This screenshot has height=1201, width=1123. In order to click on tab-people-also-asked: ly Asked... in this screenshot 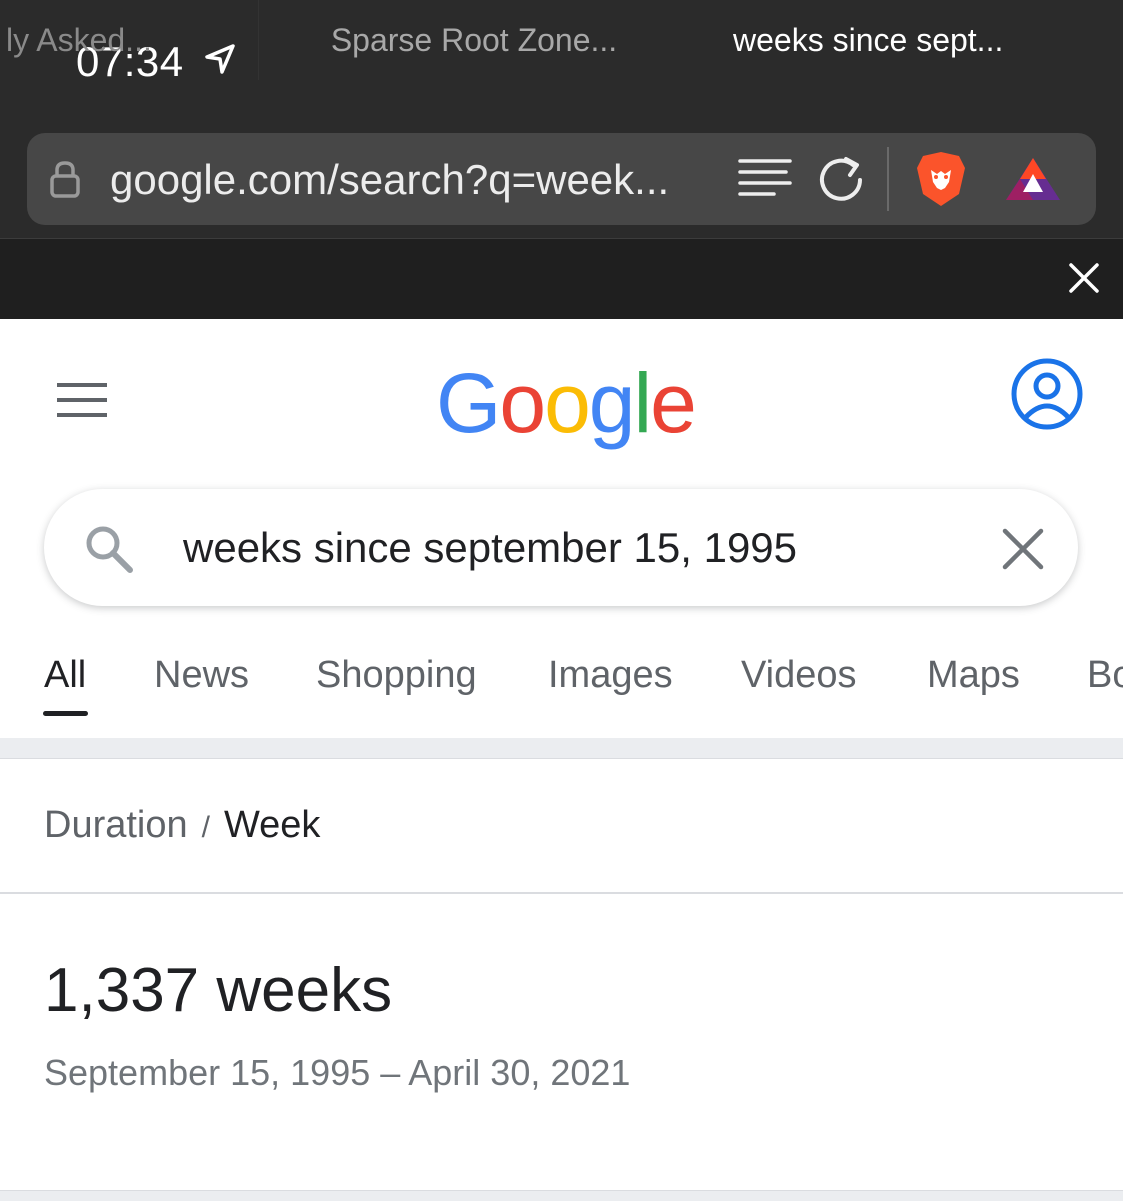, I will do `click(128, 40)`.